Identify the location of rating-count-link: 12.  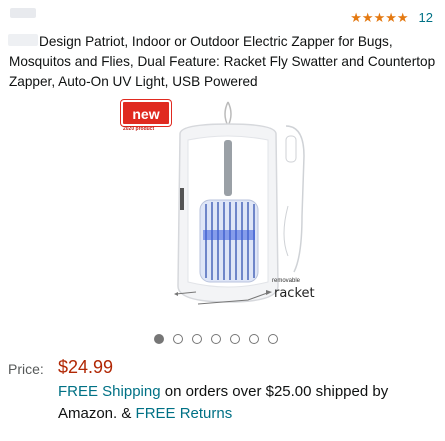
(426, 17).